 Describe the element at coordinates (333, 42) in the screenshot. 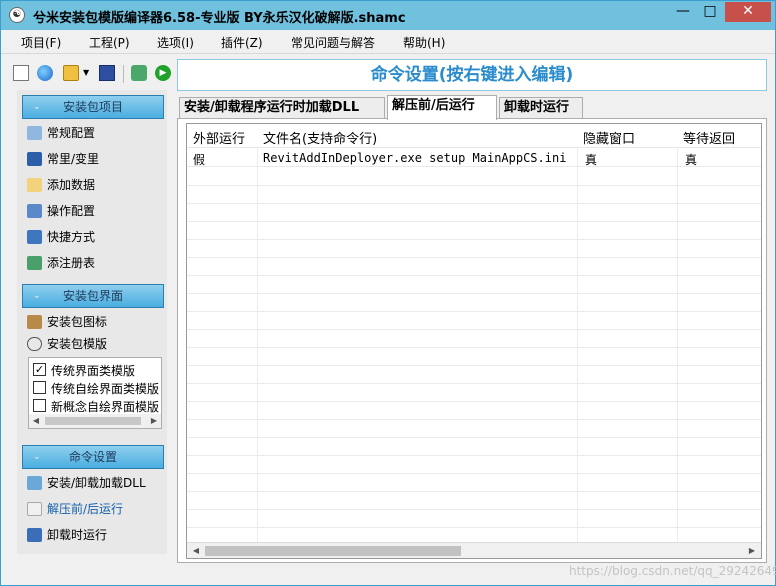

I see `menu-faq: 常见问题与解答` at that location.